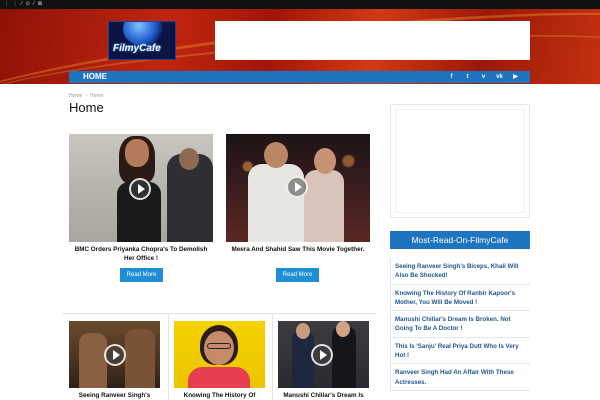 The image size is (600, 400). What do you see at coordinates (219, 313) in the screenshot?
I see `section-divider` at bounding box center [219, 313].